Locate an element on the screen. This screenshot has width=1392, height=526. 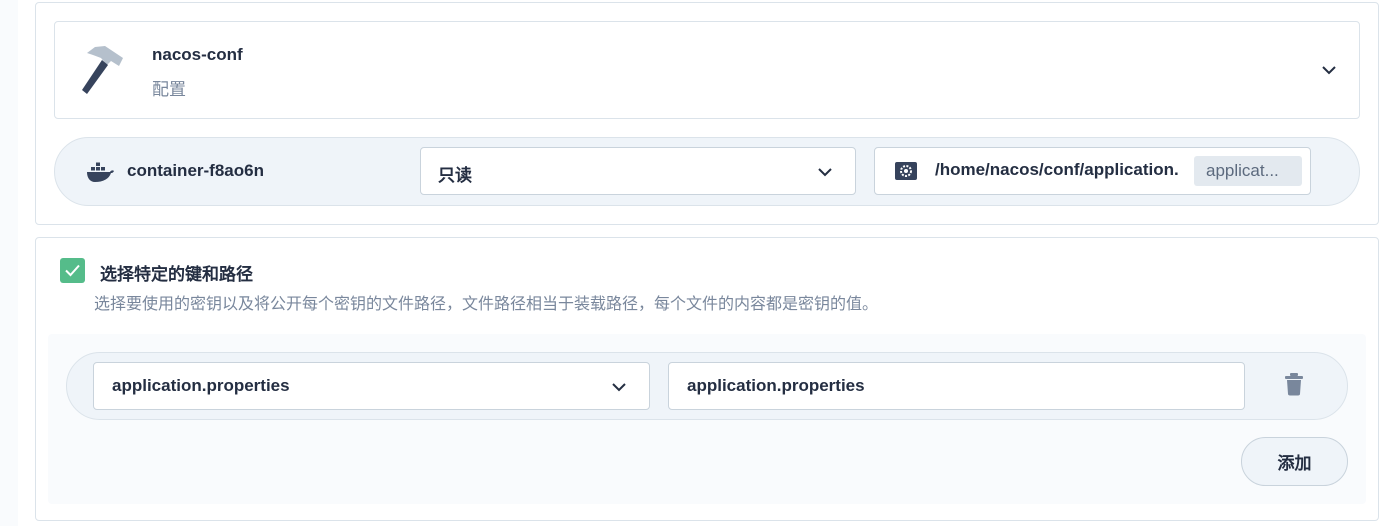
specific-keys-checkbox is located at coordinates (72, 270).